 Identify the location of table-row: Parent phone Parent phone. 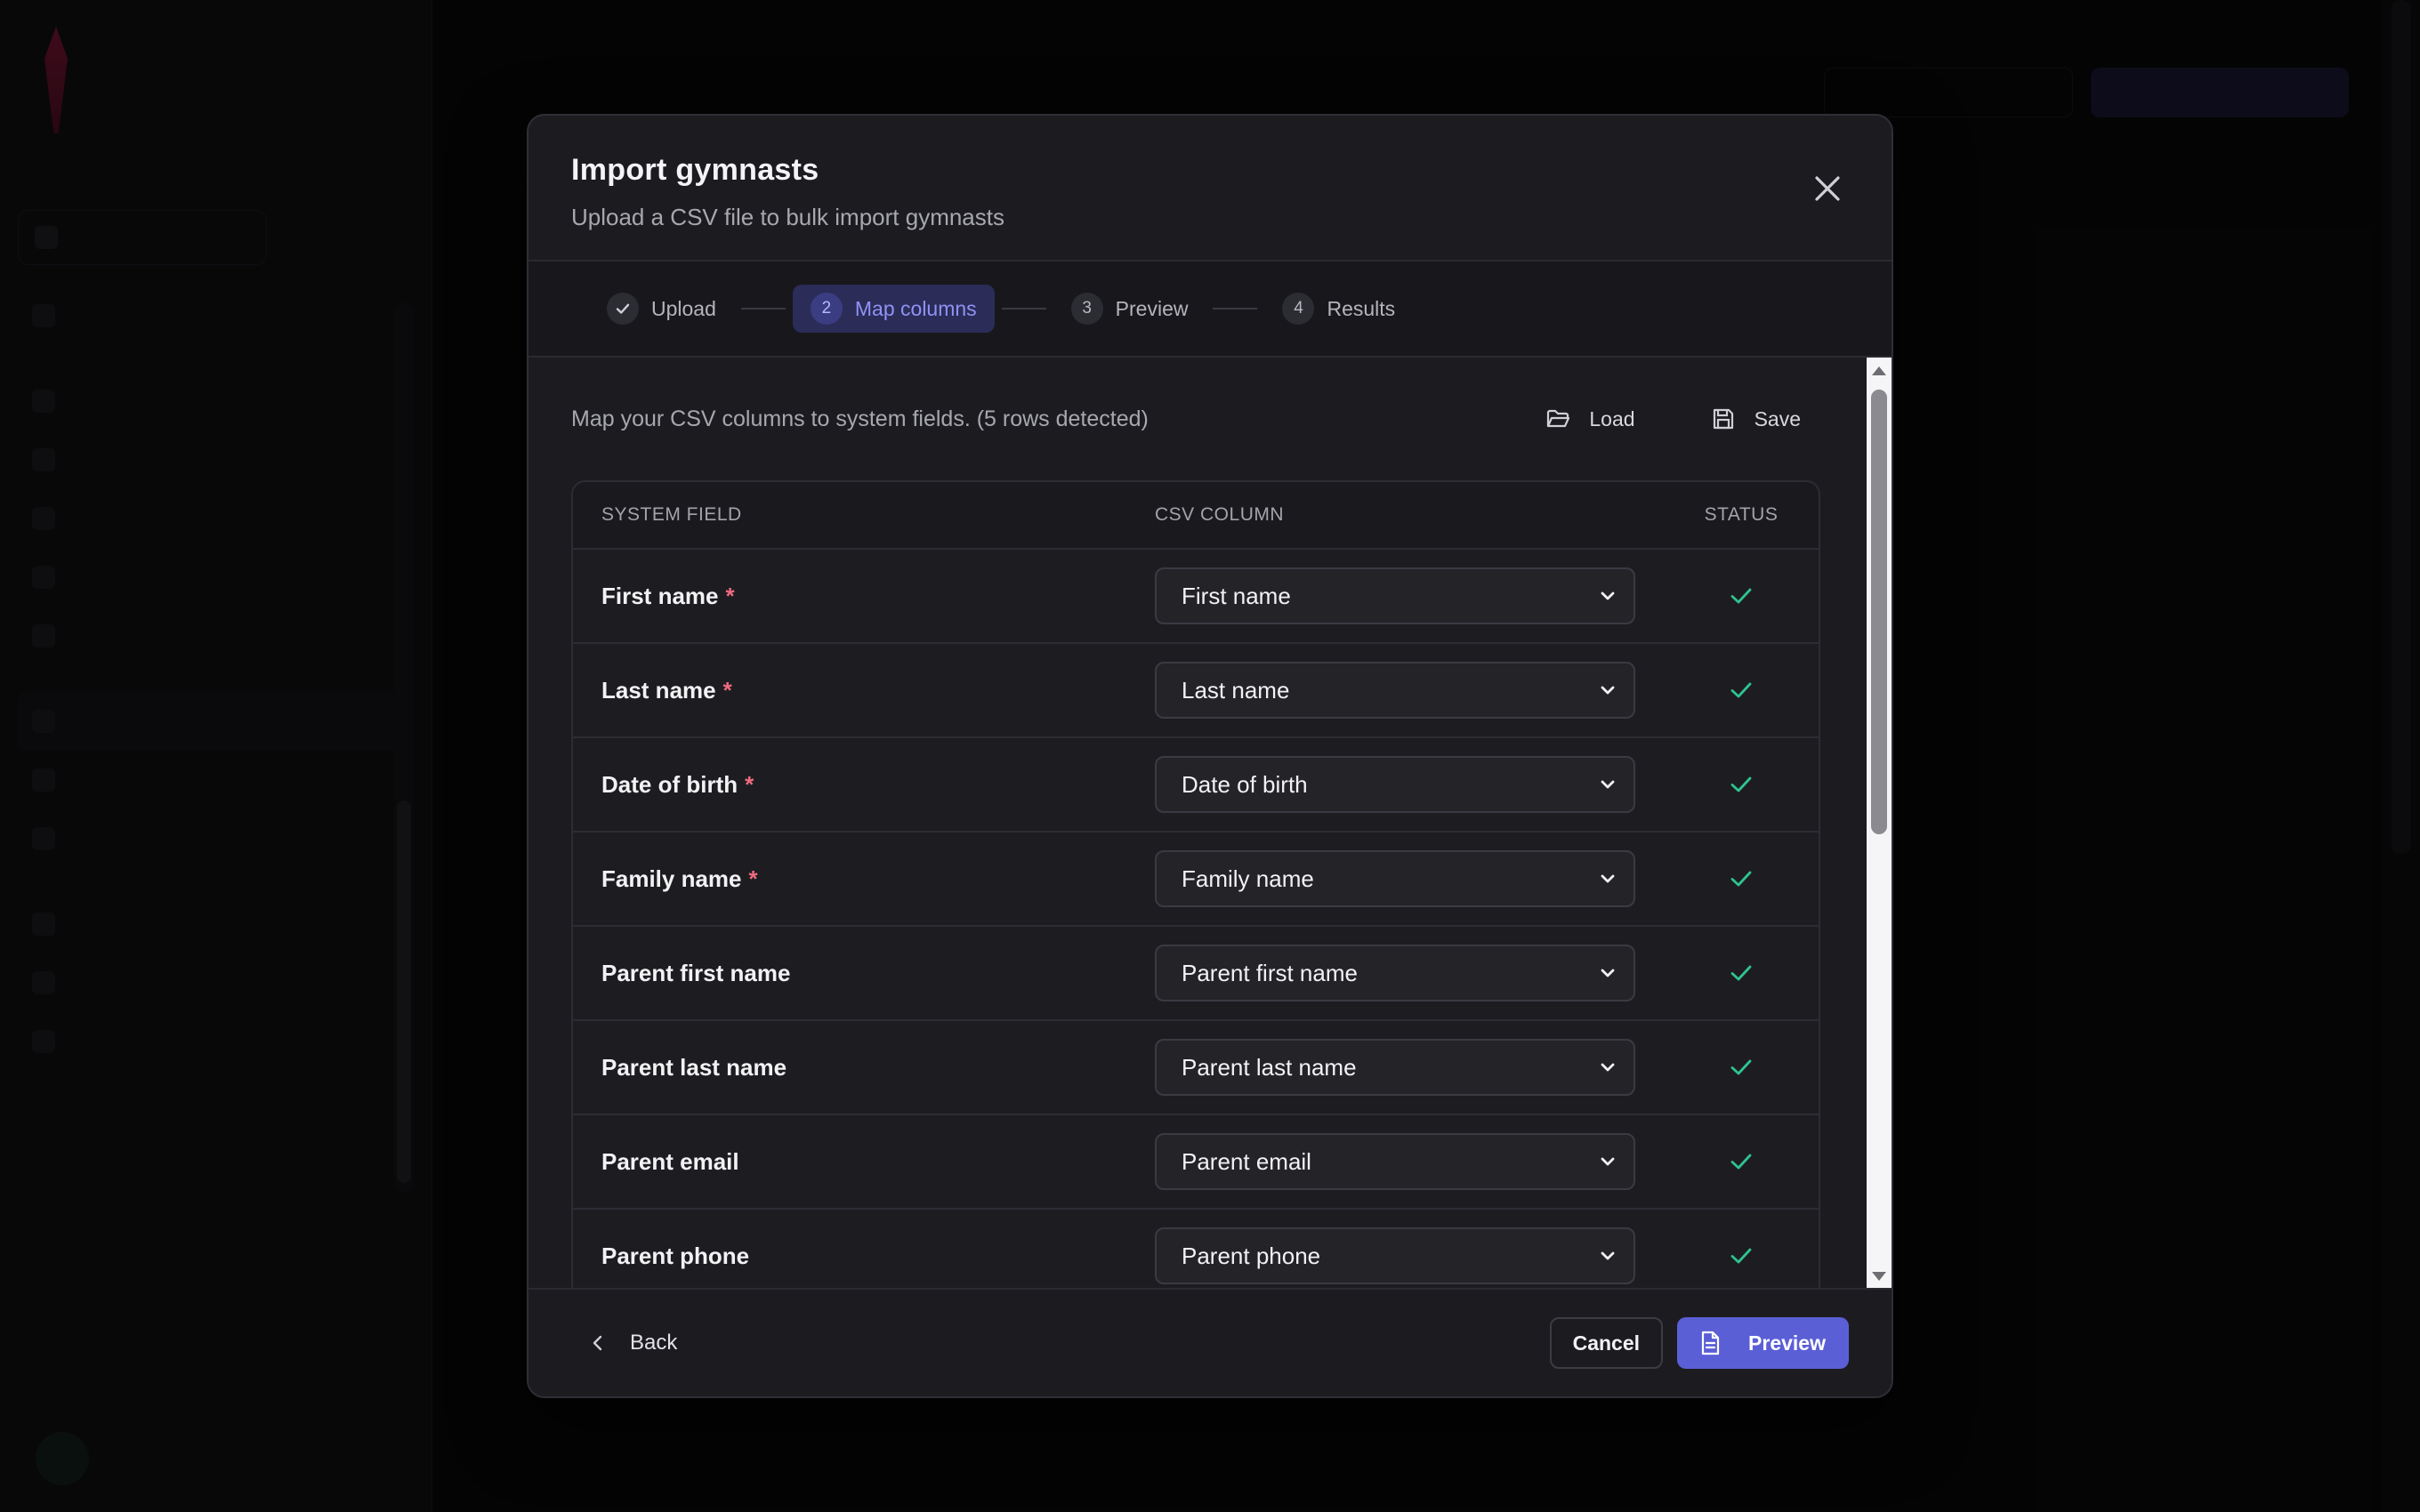
(1196, 1250).